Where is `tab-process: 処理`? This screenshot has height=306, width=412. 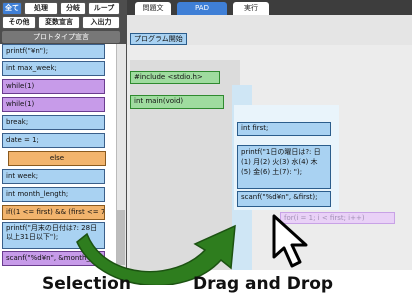
tab-process: 処理 is located at coordinates (41, 8).